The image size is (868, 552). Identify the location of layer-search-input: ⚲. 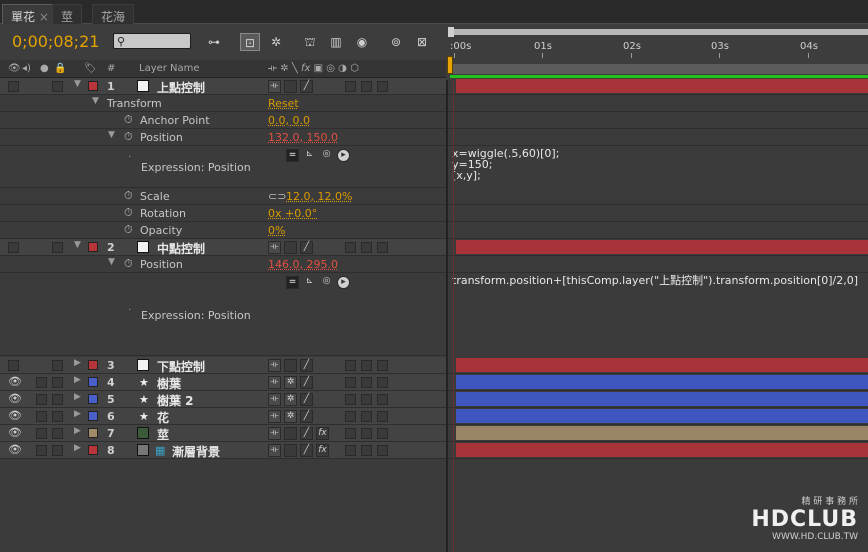
(152, 41).